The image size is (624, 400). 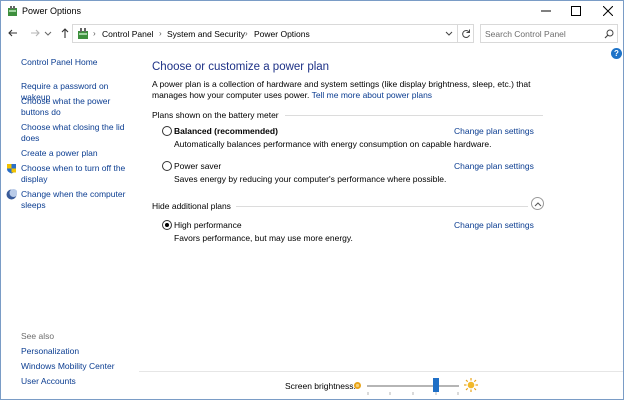 I want to click on refresh-icon, so click(x=466, y=34).